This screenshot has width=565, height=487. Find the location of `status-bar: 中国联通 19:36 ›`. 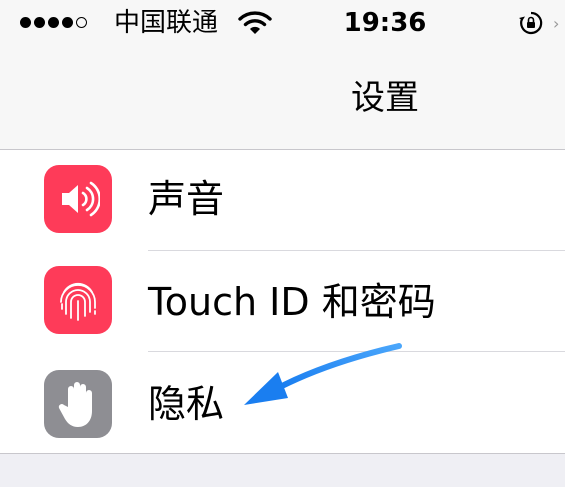

status-bar: 中国联通 19:36 › is located at coordinates (282, 23).